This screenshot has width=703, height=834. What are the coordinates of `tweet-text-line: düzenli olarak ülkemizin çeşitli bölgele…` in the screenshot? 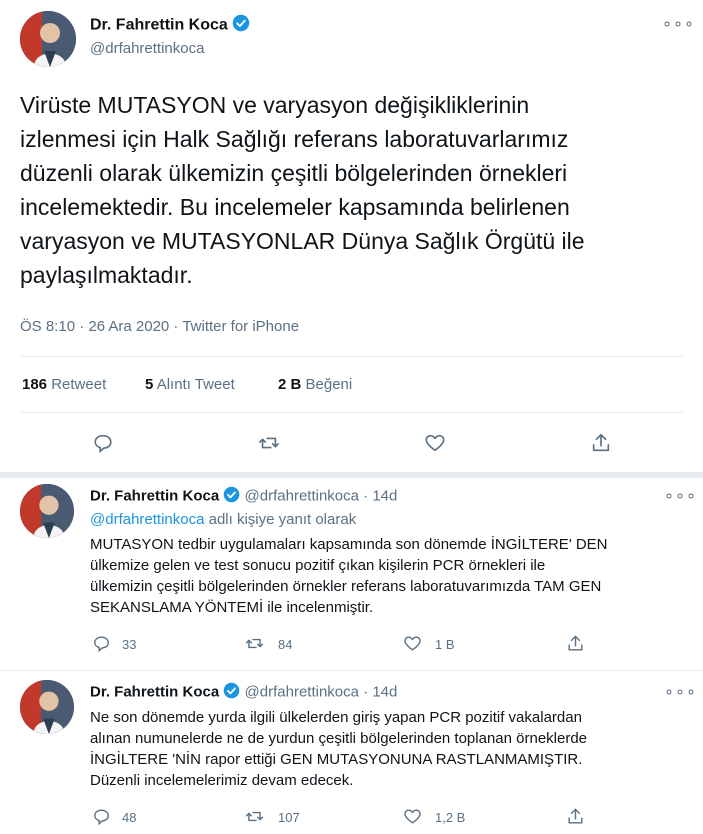 It's located at (294, 173).